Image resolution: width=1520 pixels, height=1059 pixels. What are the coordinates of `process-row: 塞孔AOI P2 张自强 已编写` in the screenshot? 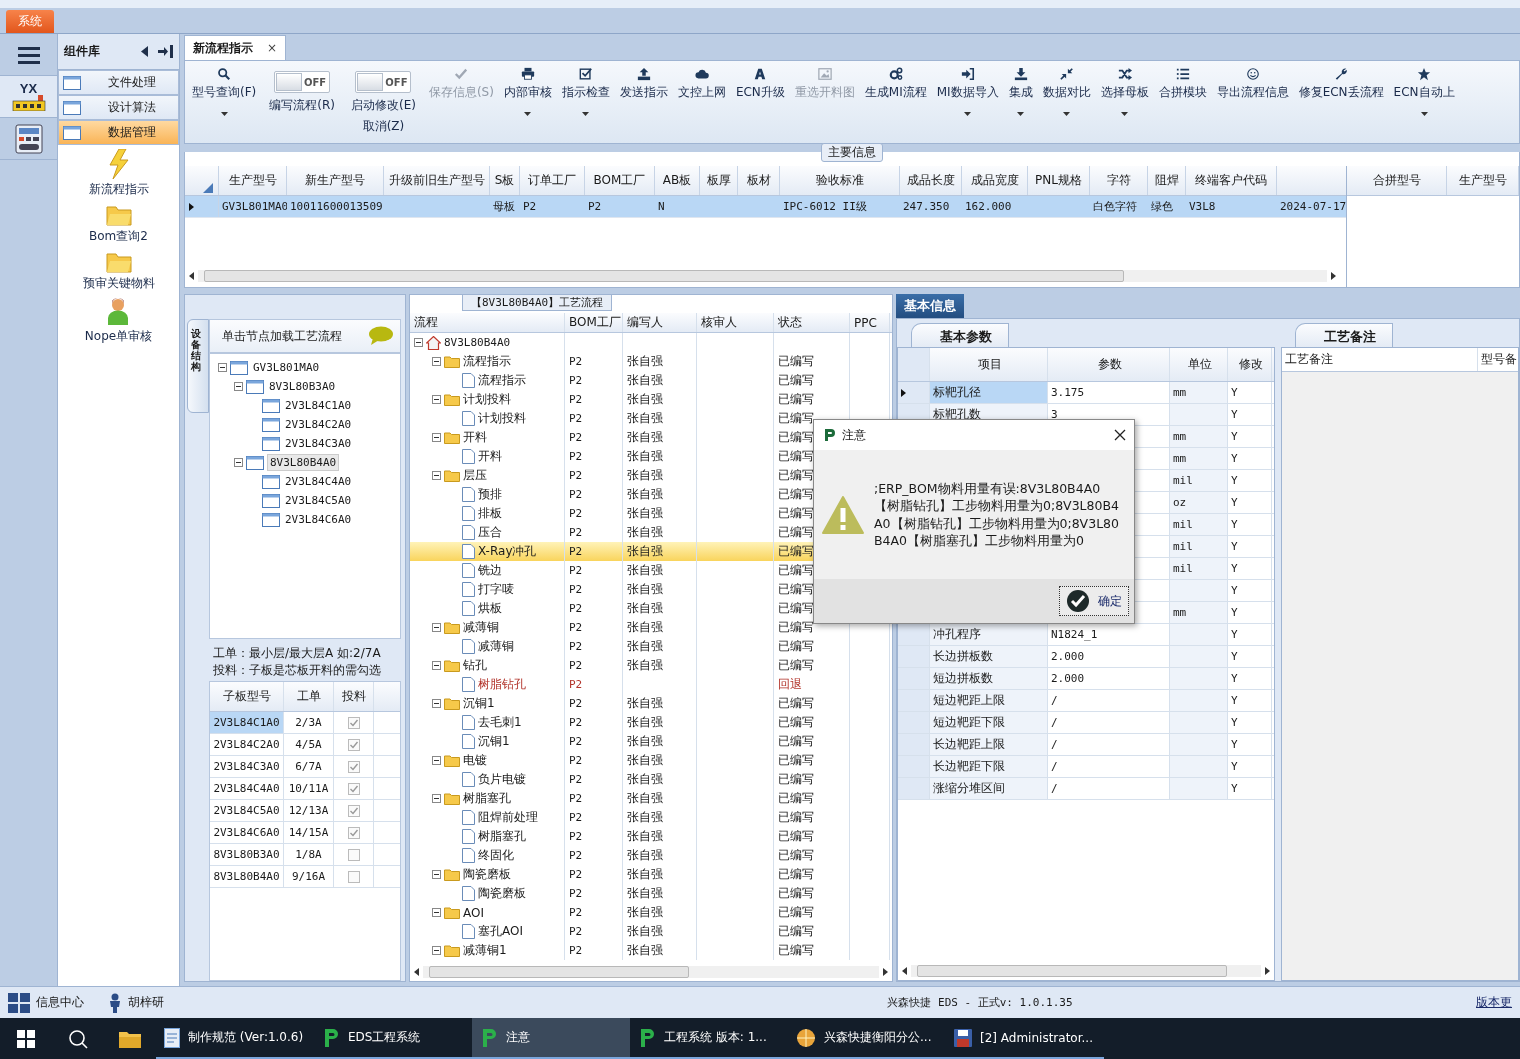 It's located at (651, 931).